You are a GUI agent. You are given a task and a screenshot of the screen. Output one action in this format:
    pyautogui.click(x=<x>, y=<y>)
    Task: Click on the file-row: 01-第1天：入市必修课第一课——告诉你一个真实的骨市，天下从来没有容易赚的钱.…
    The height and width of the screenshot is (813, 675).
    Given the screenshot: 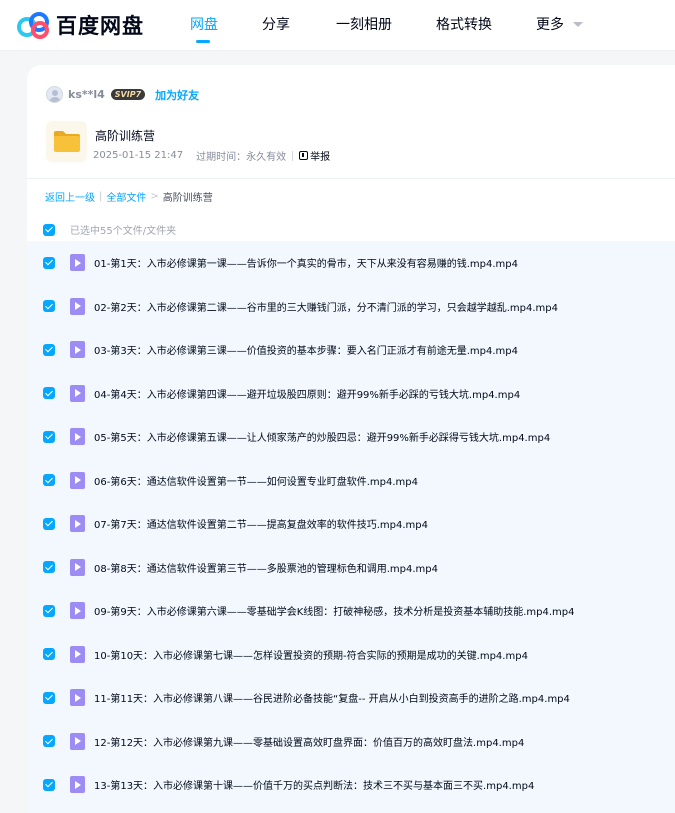 What is the action you would take?
    pyautogui.click(x=351, y=263)
    